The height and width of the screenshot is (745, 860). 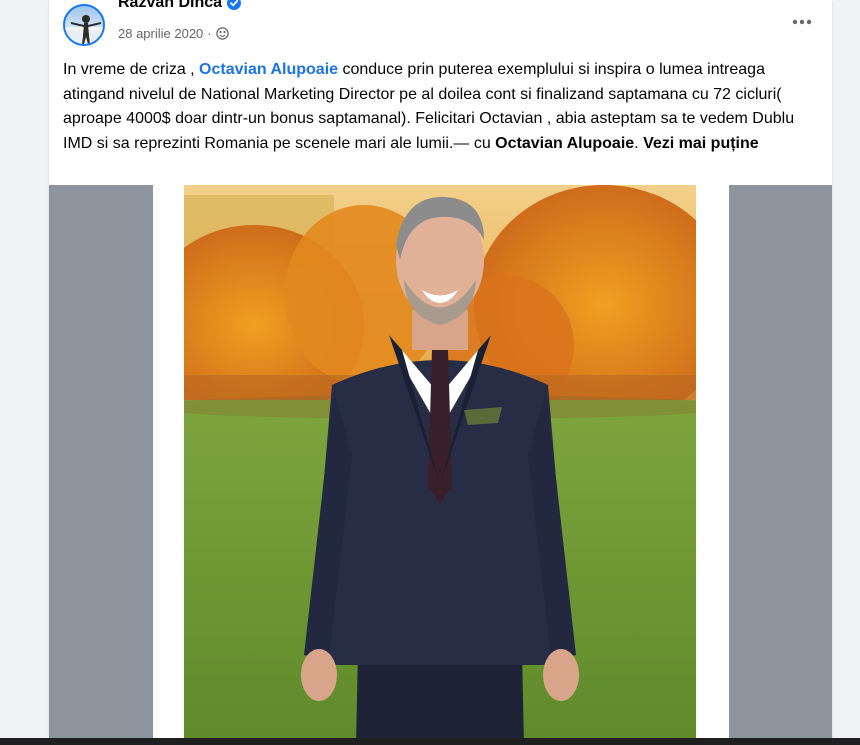 I want to click on tagged-person-link: Octavian Alupoaie, so click(x=564, y=143).